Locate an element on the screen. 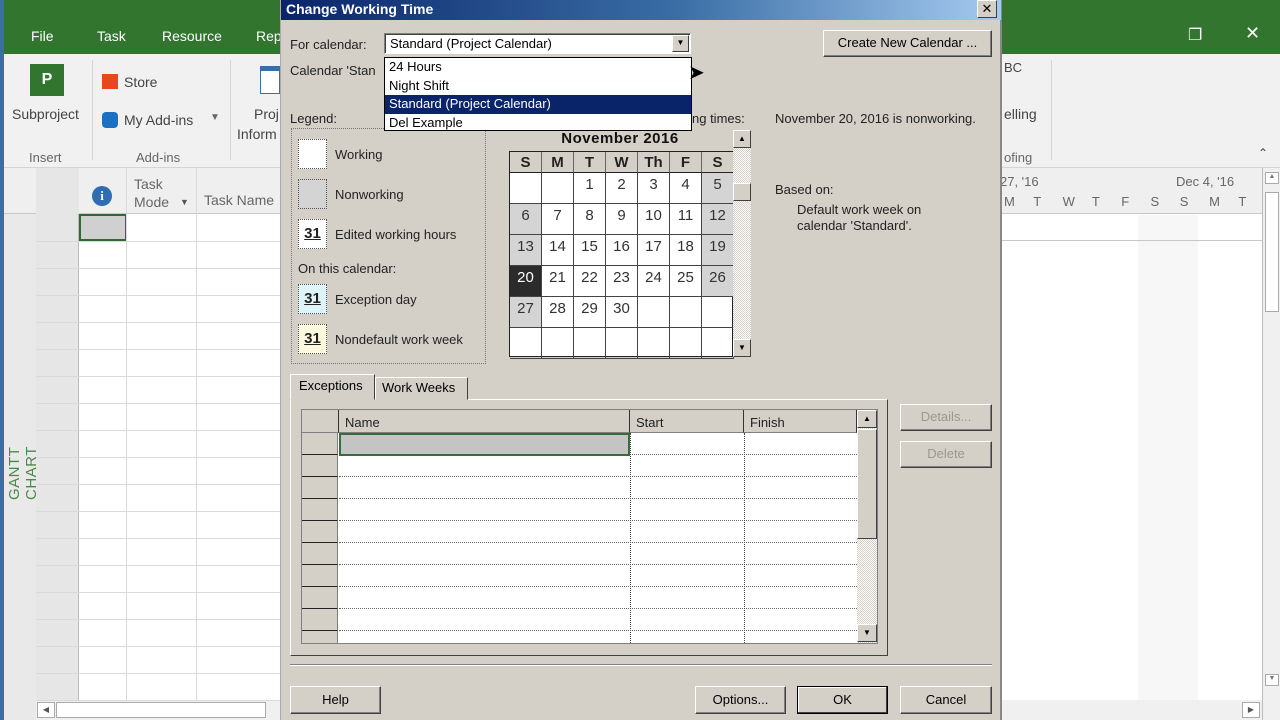 The width and height of the screenshot is (1280, 720). scroll-left-icon: ◀ is located at coordinates (46, 710).